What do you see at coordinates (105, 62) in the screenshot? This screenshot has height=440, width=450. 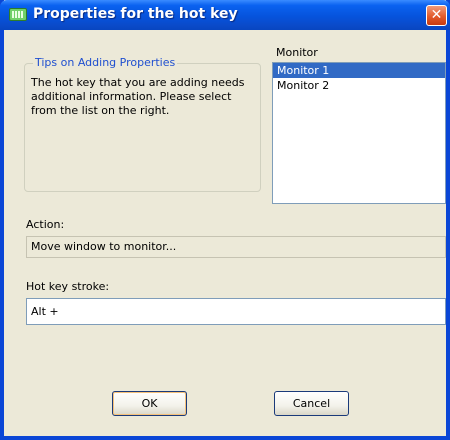 I see `tips-legend: Tips on Adding Properties` at bounding box center [105, 62].